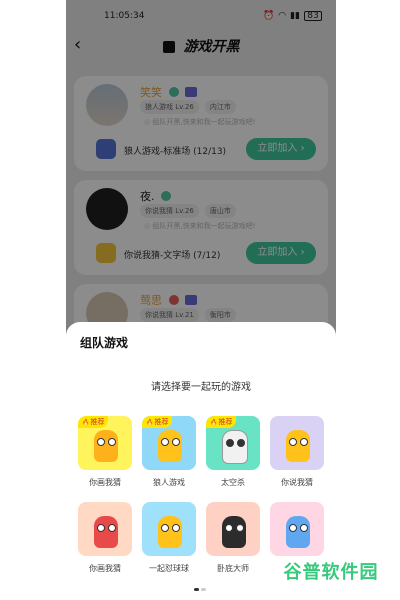 This screenshot has width=400, height=600. I want to click on game-name: 一起怼球球, so click(169, 568).